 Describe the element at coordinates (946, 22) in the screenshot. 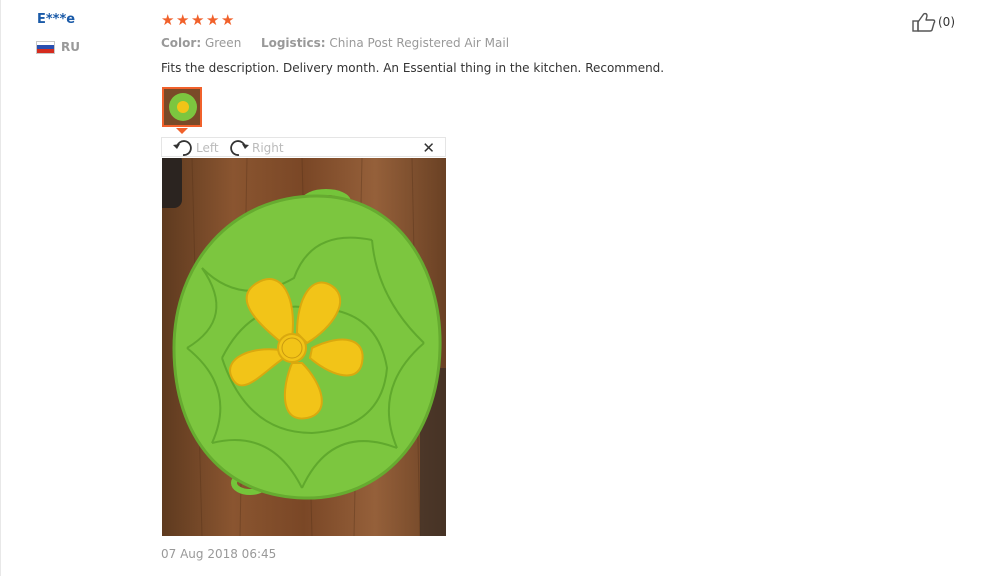

I see `like-count: (0)` at that location.